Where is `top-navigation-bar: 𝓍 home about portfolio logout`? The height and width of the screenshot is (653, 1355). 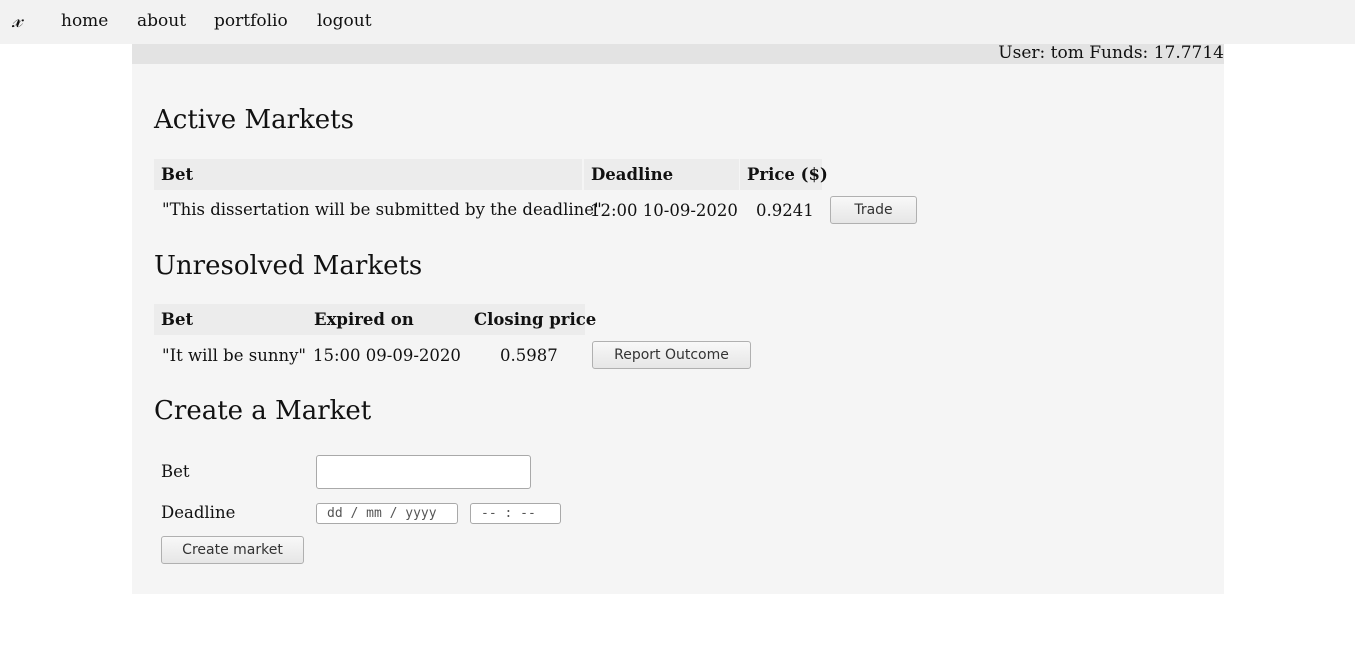 top-navigation-bar: 𝓍 home about portfolio logout is located at coordinates (677, 22).